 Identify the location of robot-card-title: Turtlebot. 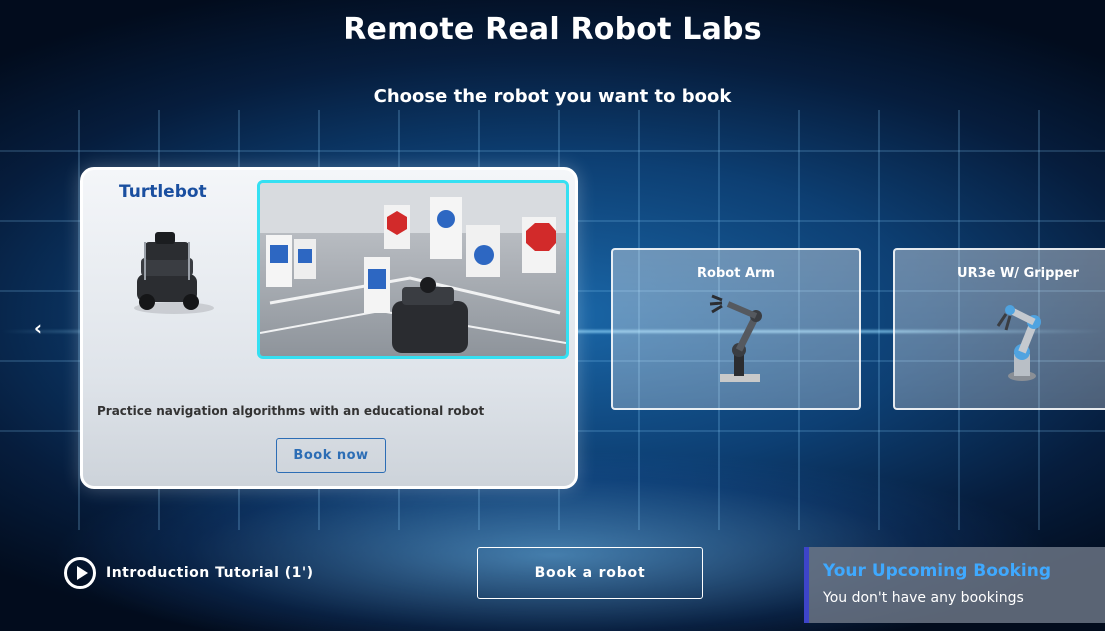
(163, 192).